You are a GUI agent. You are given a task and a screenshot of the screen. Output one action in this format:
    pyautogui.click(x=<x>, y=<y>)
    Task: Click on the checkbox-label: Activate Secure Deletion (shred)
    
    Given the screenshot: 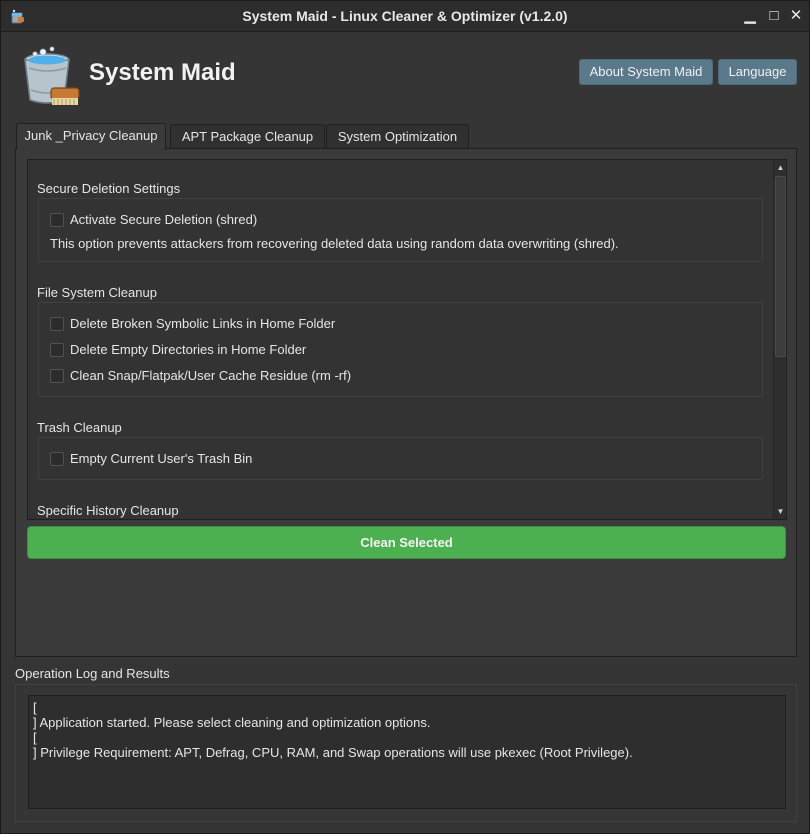 What is the action you would take?
    pyautogui.click(x=164, y=219)
    